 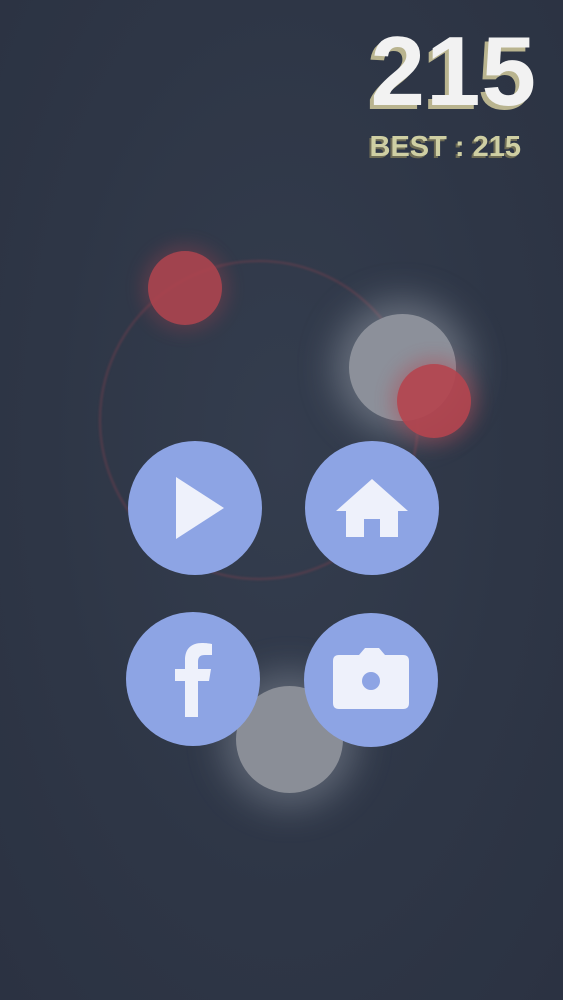 I want to click on home-icon, so click(x=372, y=508).